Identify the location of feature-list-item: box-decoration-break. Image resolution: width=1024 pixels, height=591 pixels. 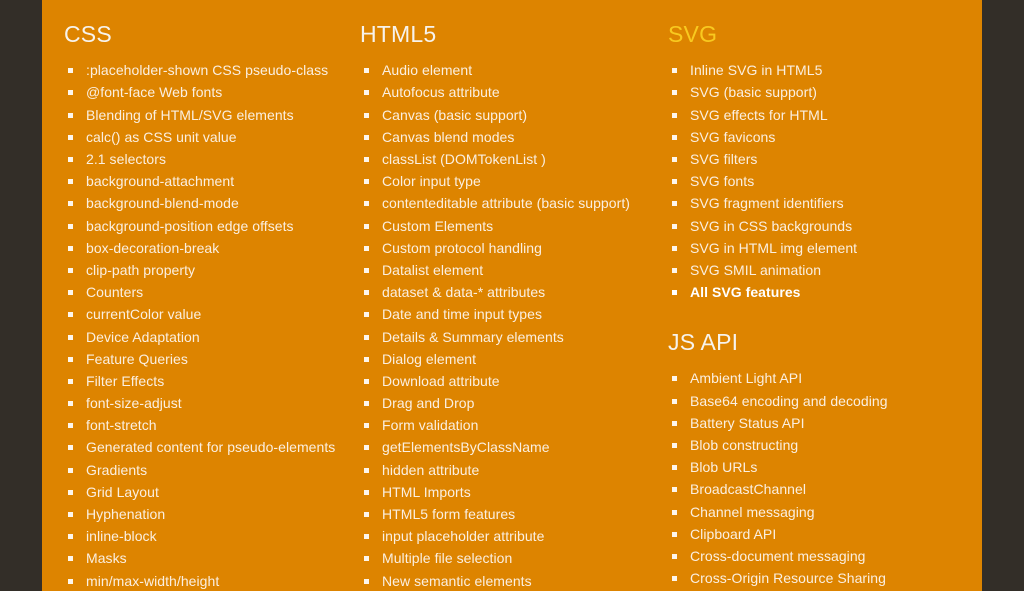
(207, 248).